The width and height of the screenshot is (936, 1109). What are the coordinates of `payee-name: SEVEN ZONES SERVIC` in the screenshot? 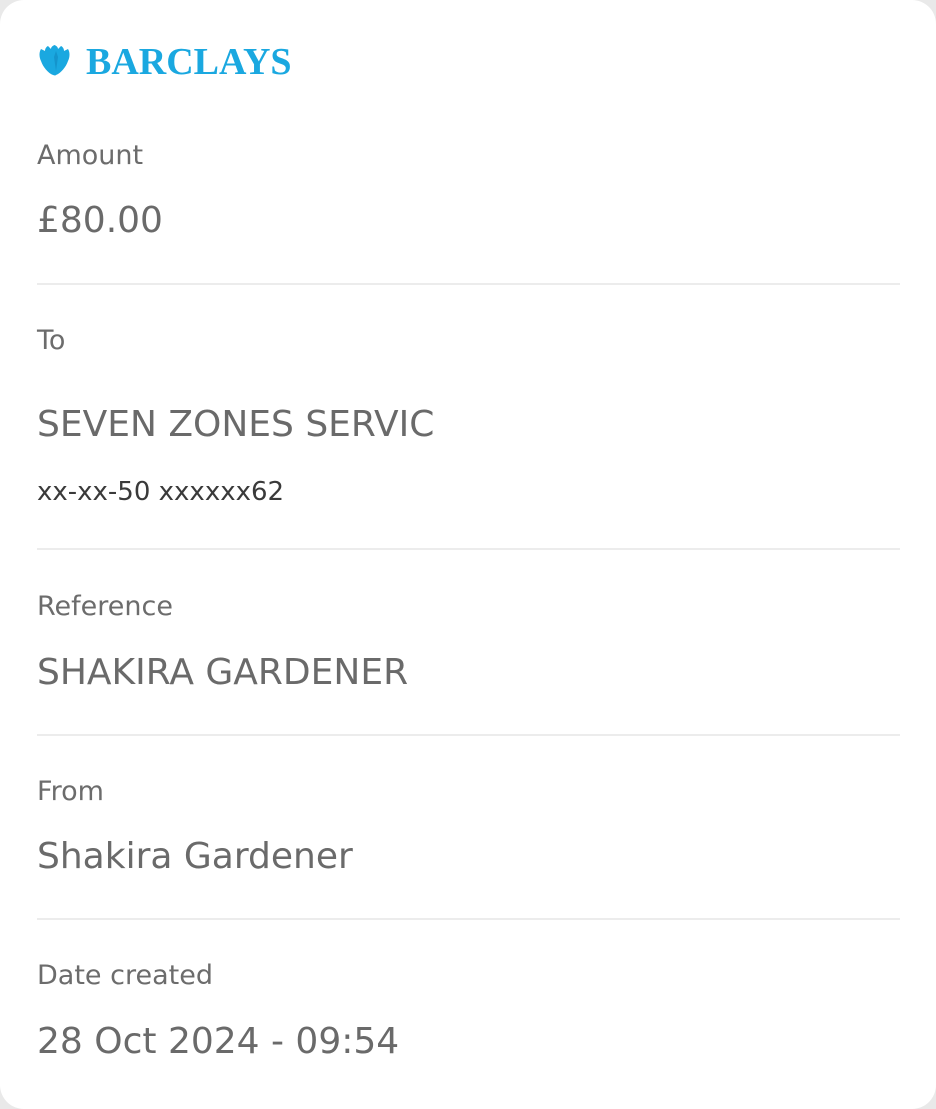 It's located at (236, 424).